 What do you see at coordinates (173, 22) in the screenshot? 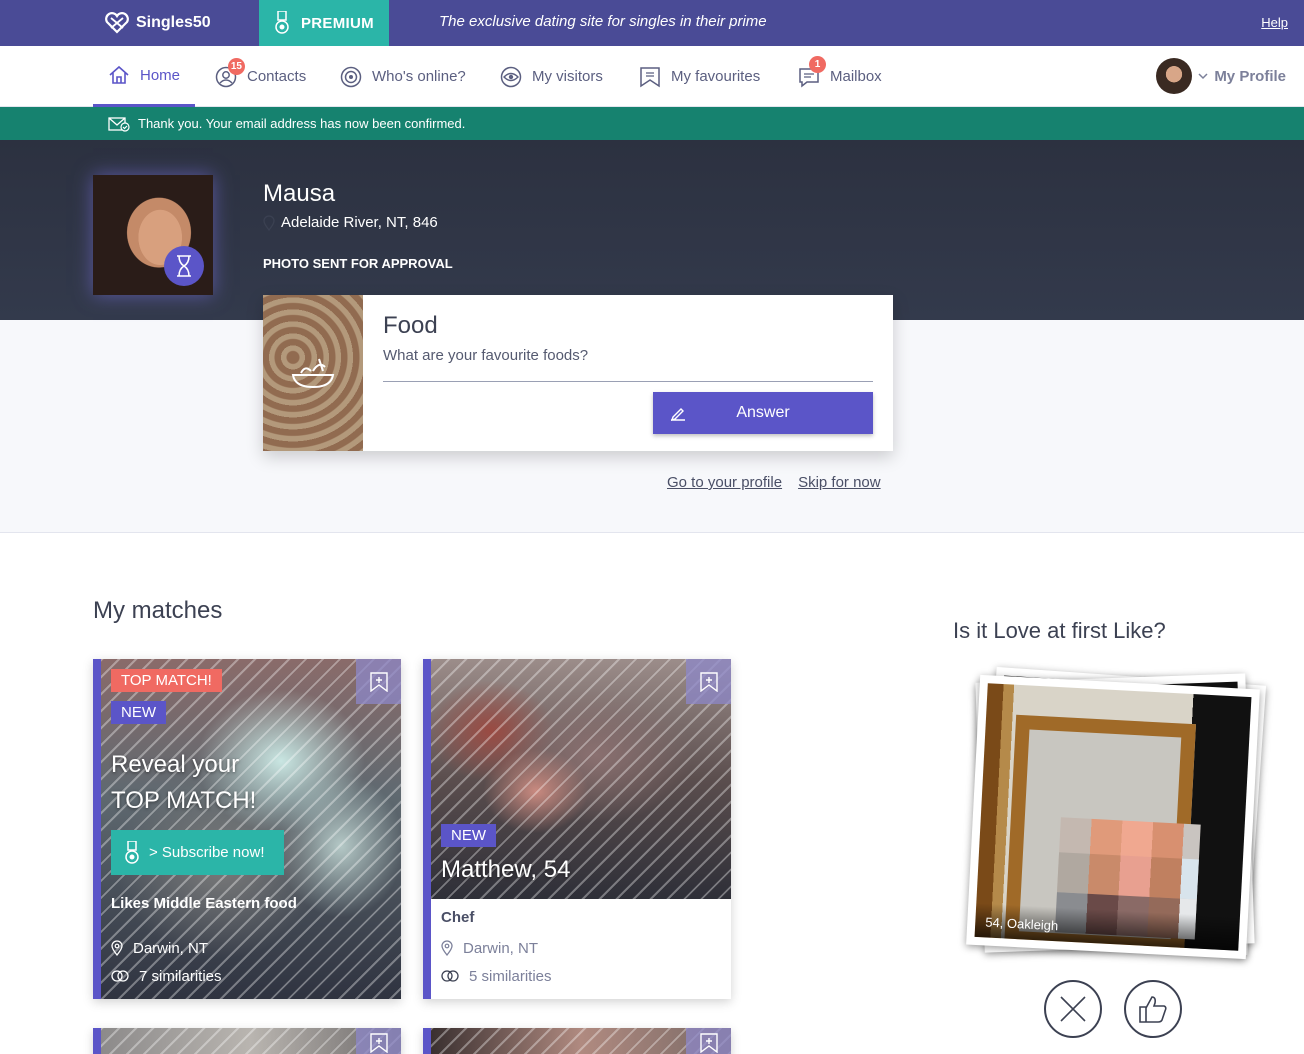
I see `logo-text: Singles50` at bounding box center [173, 22].